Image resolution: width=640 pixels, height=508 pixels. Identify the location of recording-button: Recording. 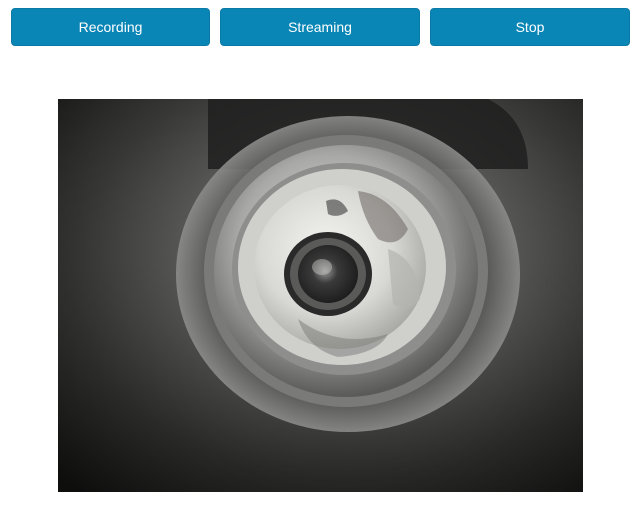
(110, 27).